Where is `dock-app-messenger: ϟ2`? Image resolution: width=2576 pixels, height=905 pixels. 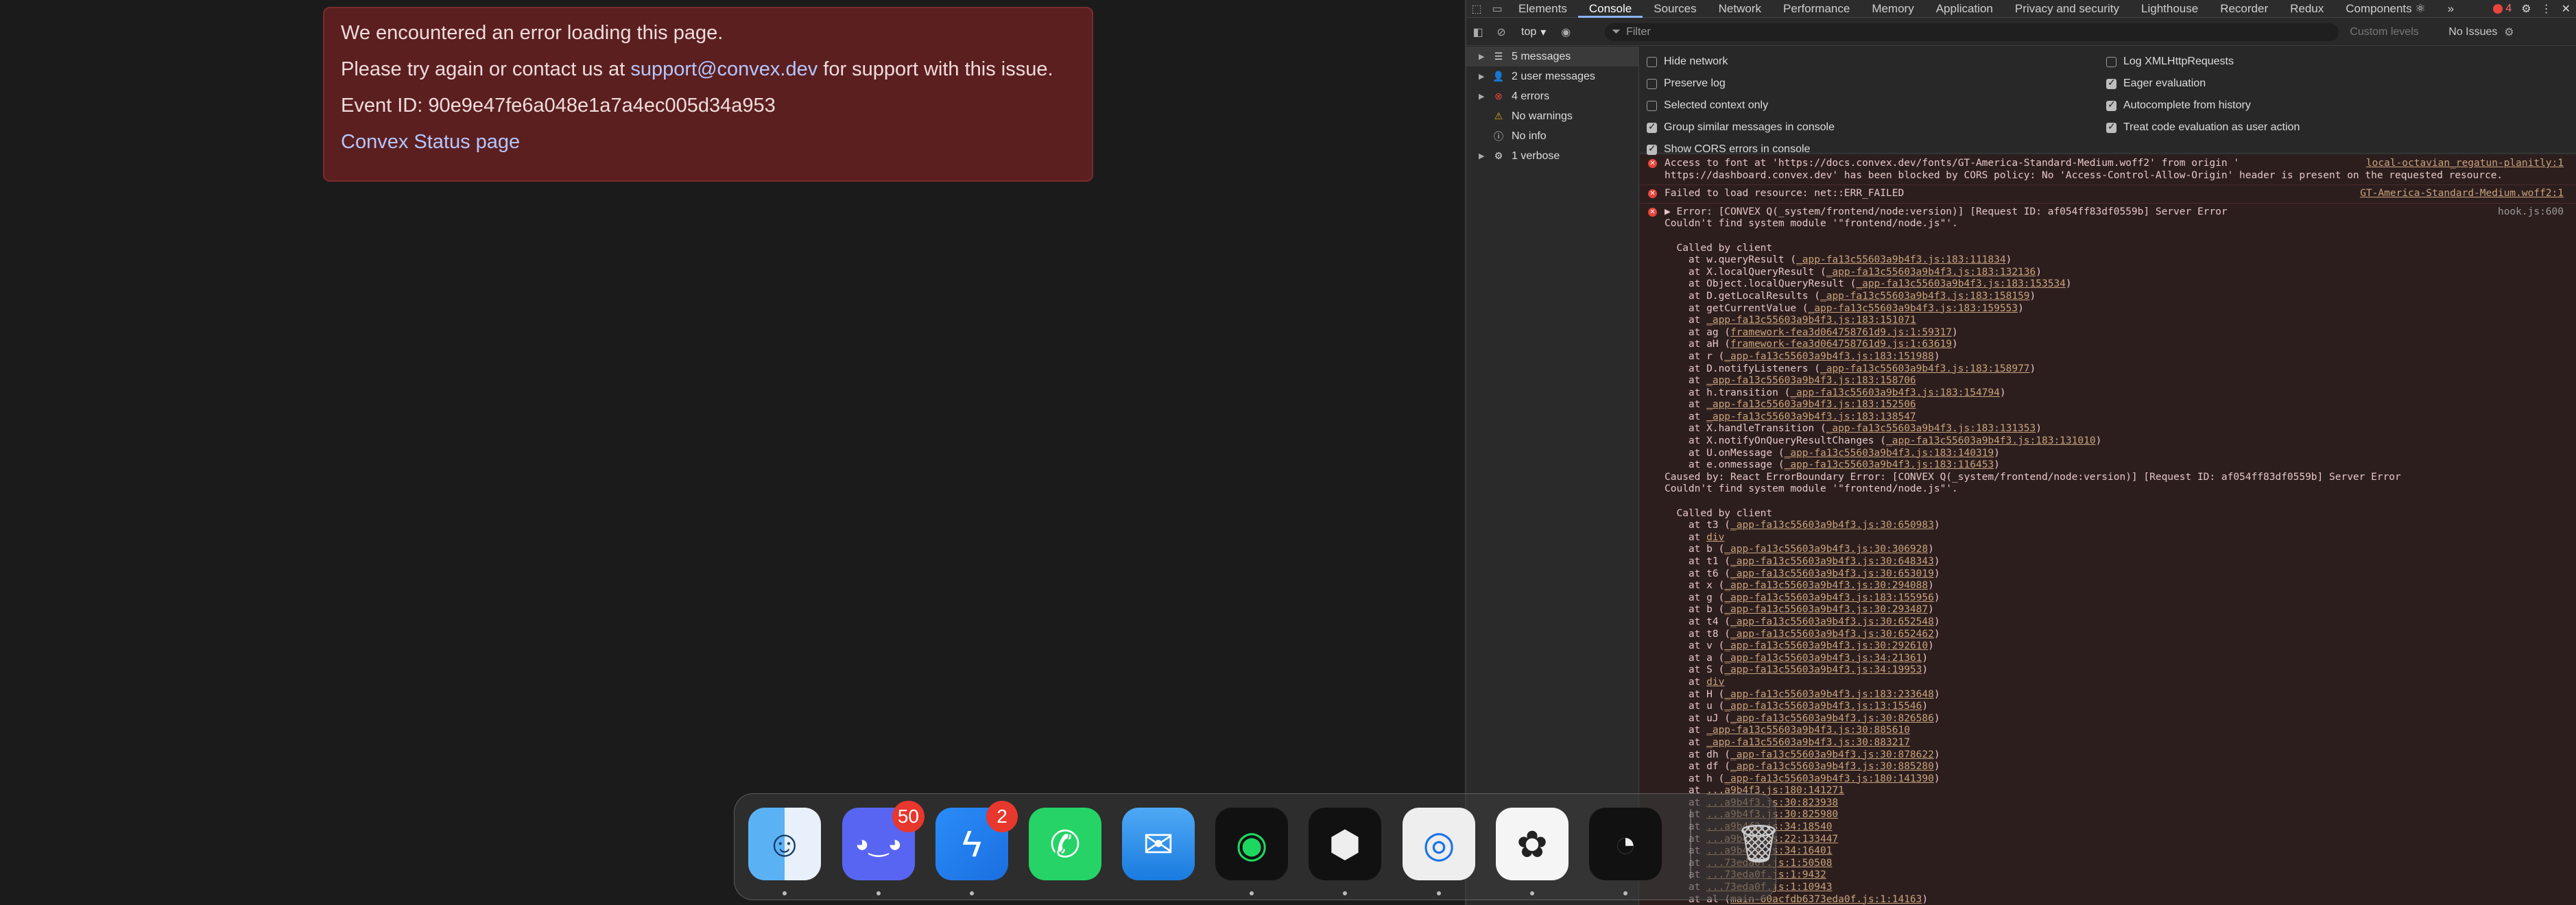
dock-app-messenger: ϟ2 is located at coordinates (976, 840).